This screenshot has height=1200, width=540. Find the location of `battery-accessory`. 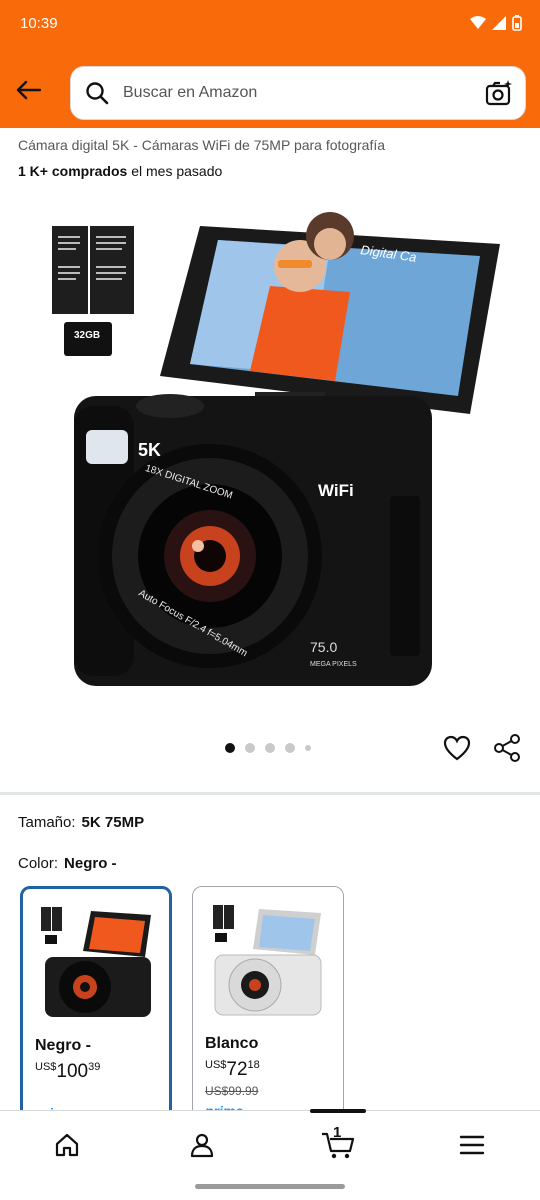

battery-accessory is located at coordinates (93, 270).